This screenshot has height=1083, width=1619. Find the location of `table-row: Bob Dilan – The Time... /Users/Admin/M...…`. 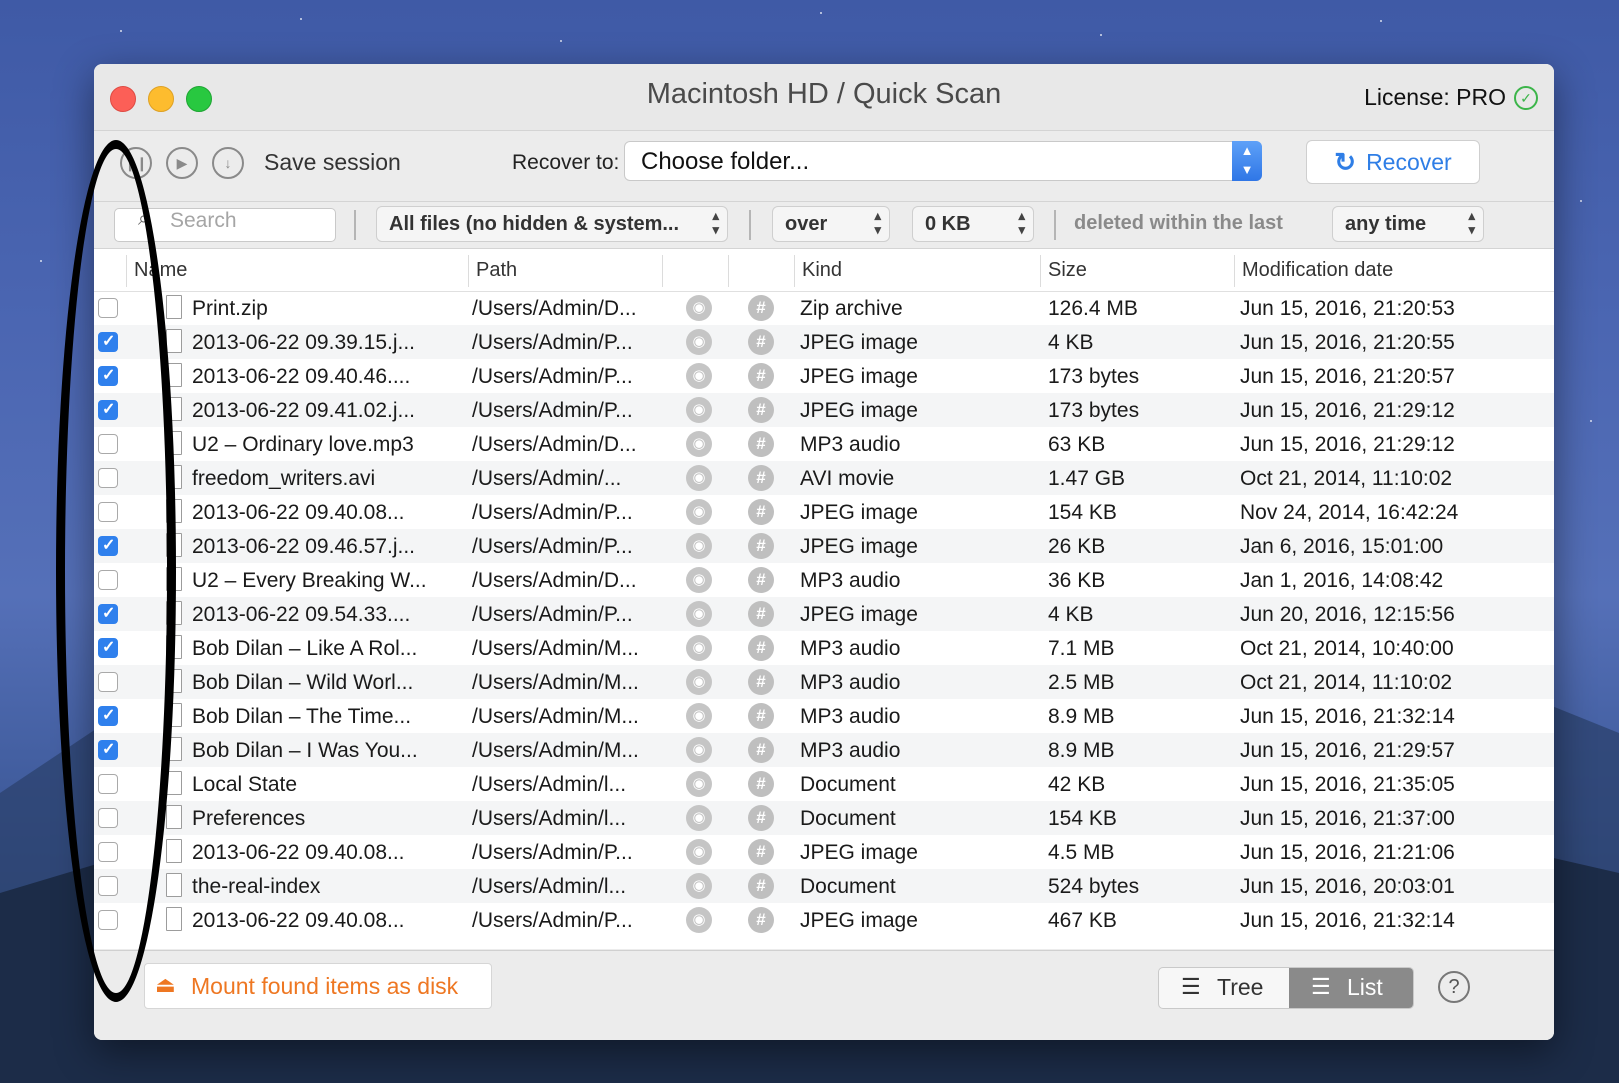

table-row: Bob Dilan – The Time... /Users/Admin/M...… is located at coordinates (824, 716).